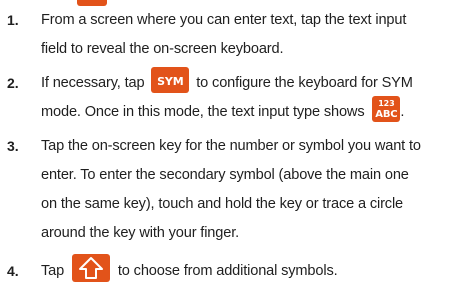 This screenshot has width=472, height=297. I want to click on step-text-line: Tap to choose from additional symbols., so click(254, 270).